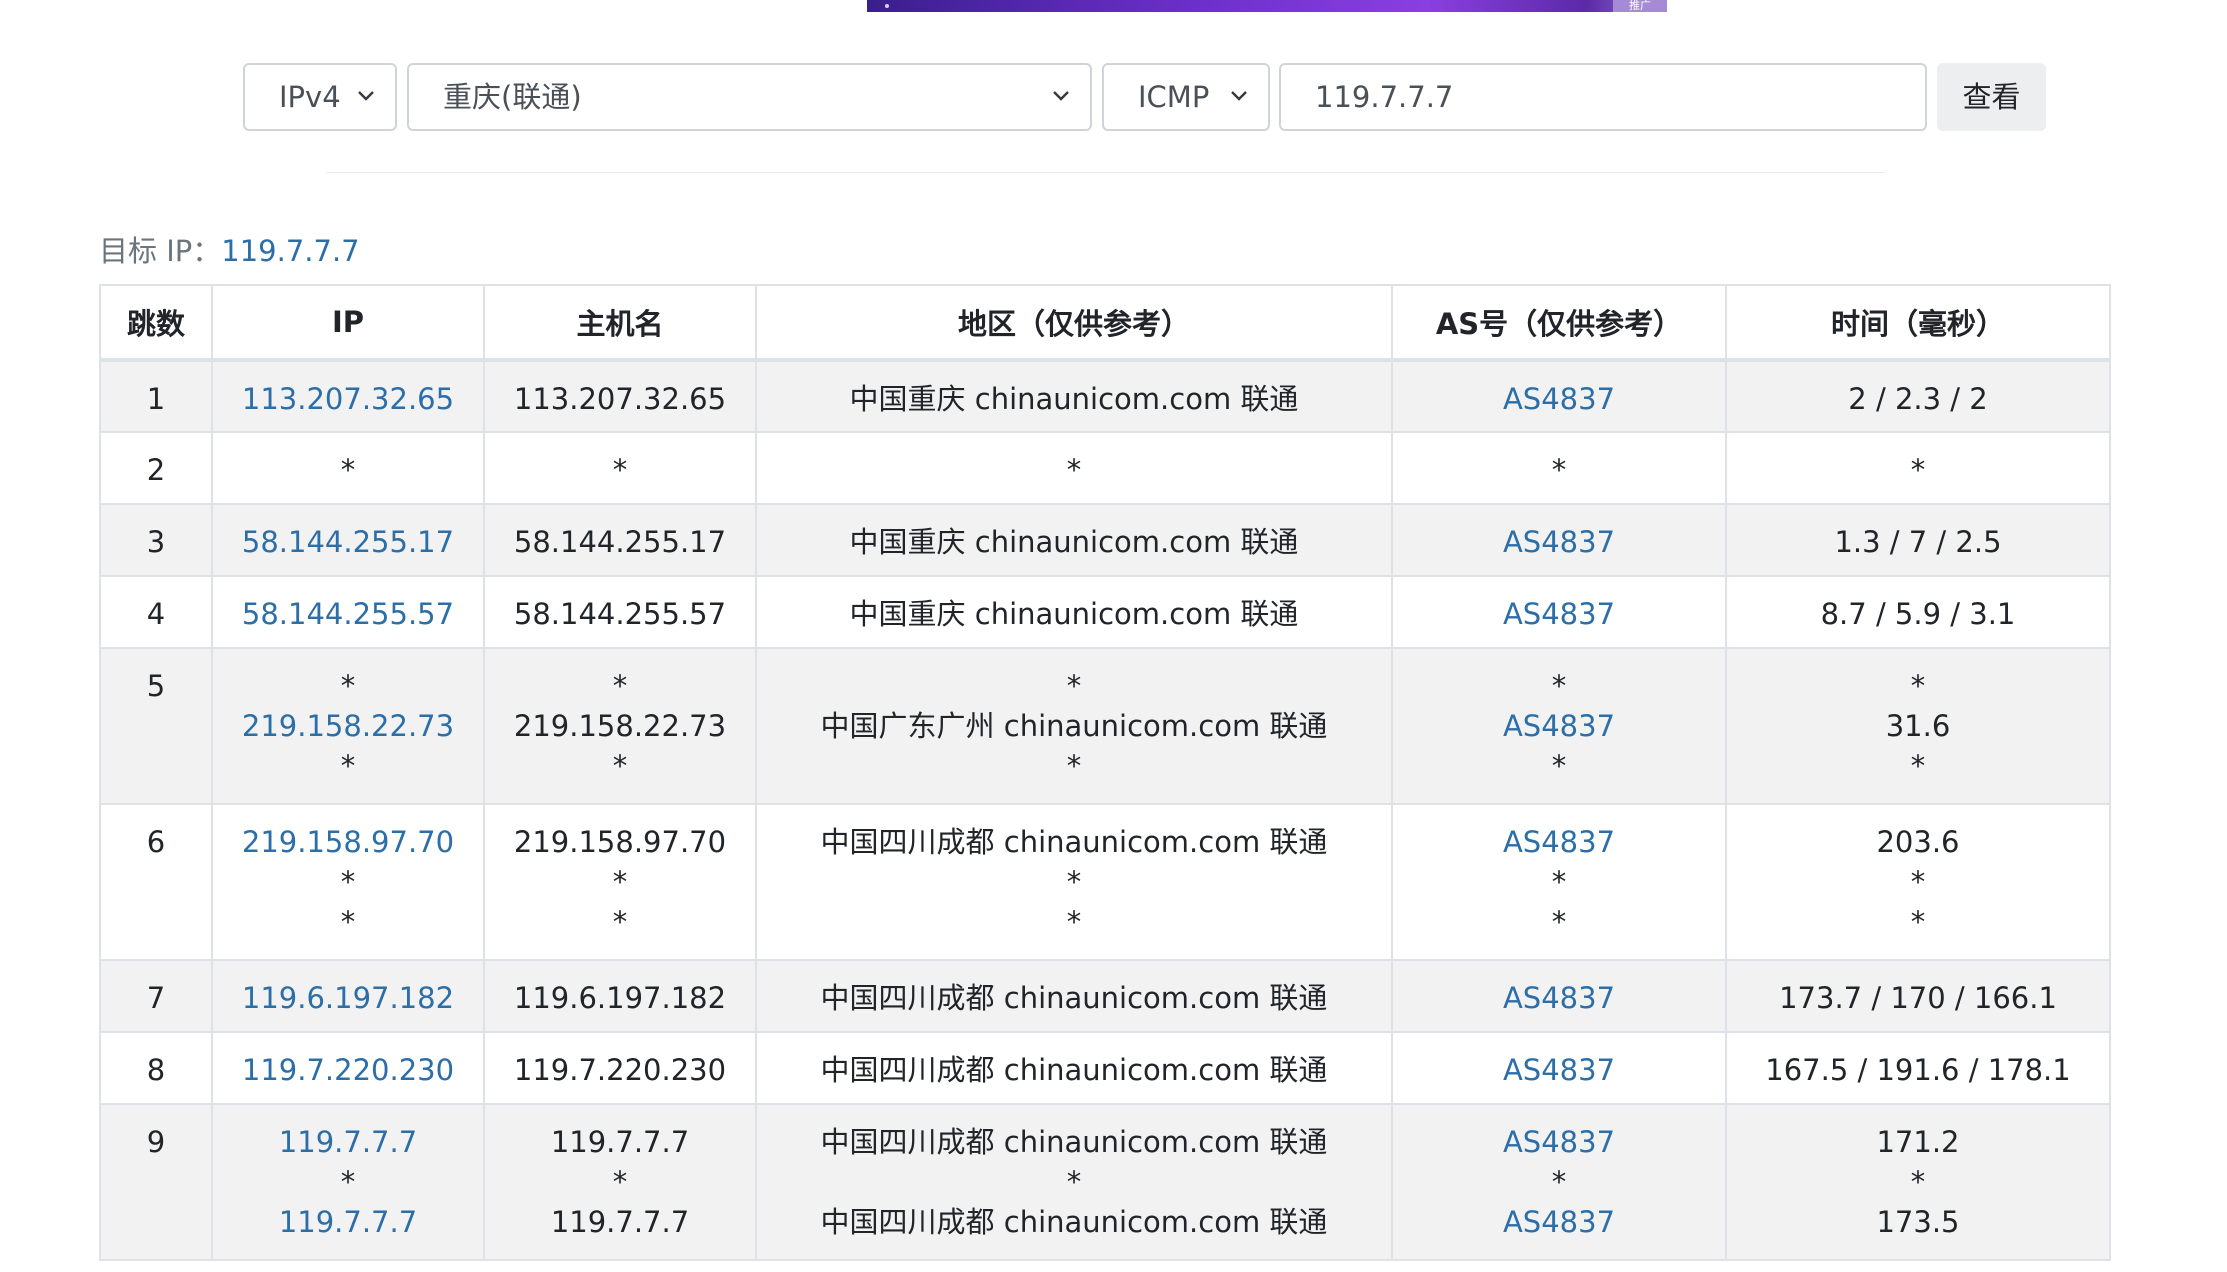 The height and width of the screenshot is (1272, 2227). I want to click on ip-link: 58.144.255.17, so click(348, 542).